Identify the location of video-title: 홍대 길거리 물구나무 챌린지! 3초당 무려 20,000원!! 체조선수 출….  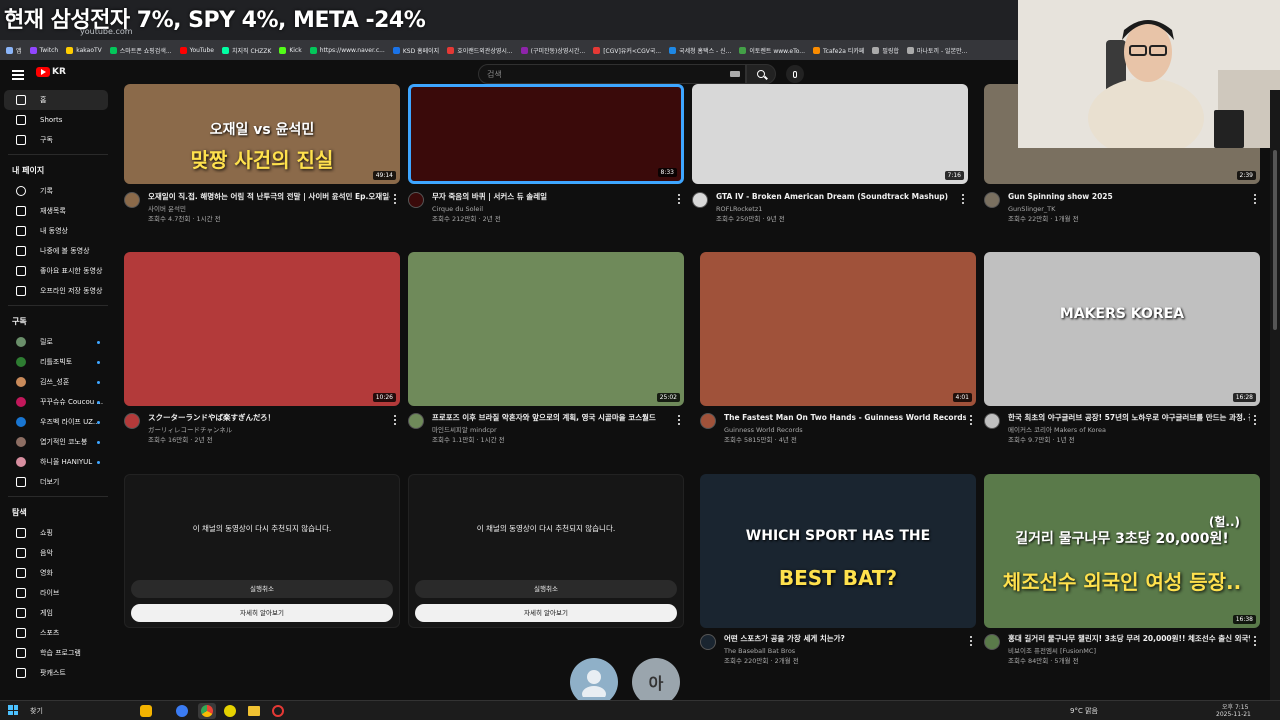
(1129, 639).